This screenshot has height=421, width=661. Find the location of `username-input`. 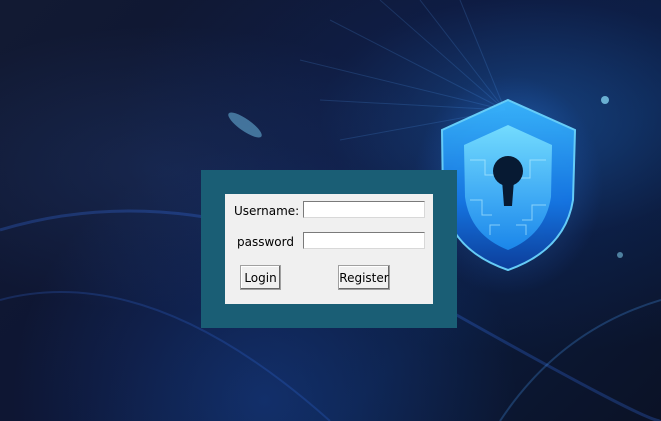

username-input is located at coordinates (364, 209).